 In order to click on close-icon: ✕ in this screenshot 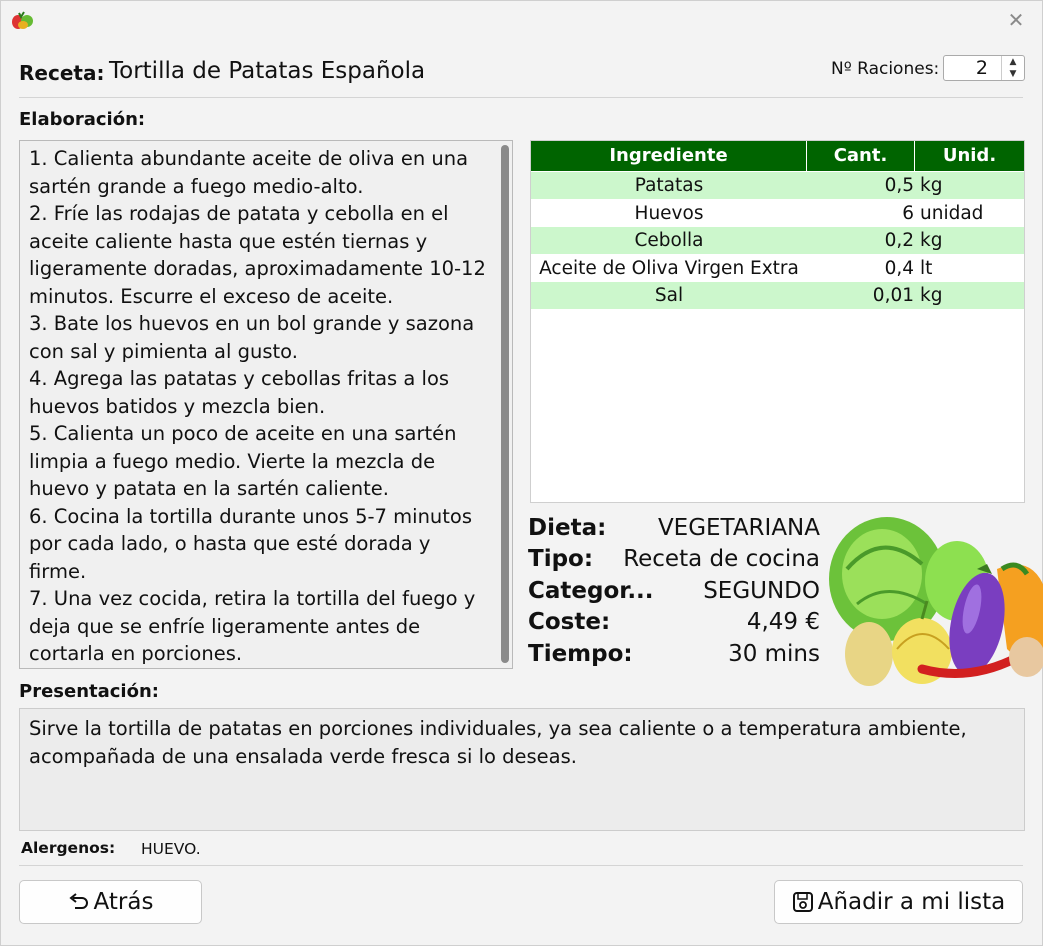, I will do `click(1016, 20)`.